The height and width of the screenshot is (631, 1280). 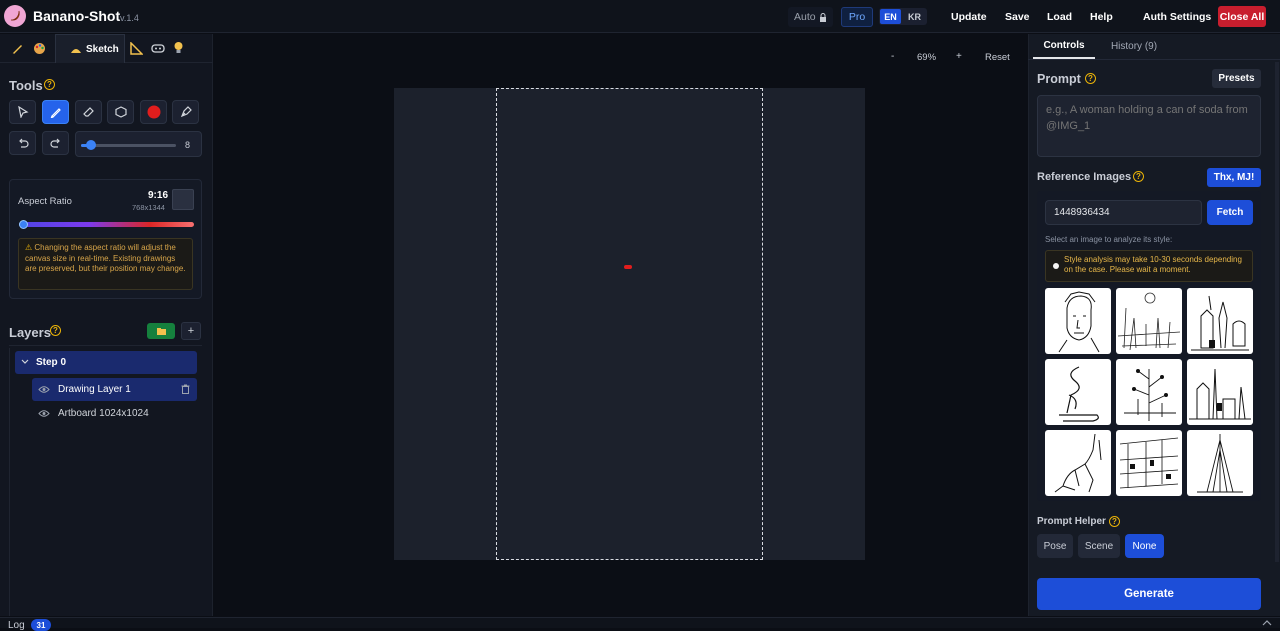 What do you see at coordinates (1084, 177) in the screenshot?
I see `reference-title: Reference Images` at bounding box center [1084, 177].